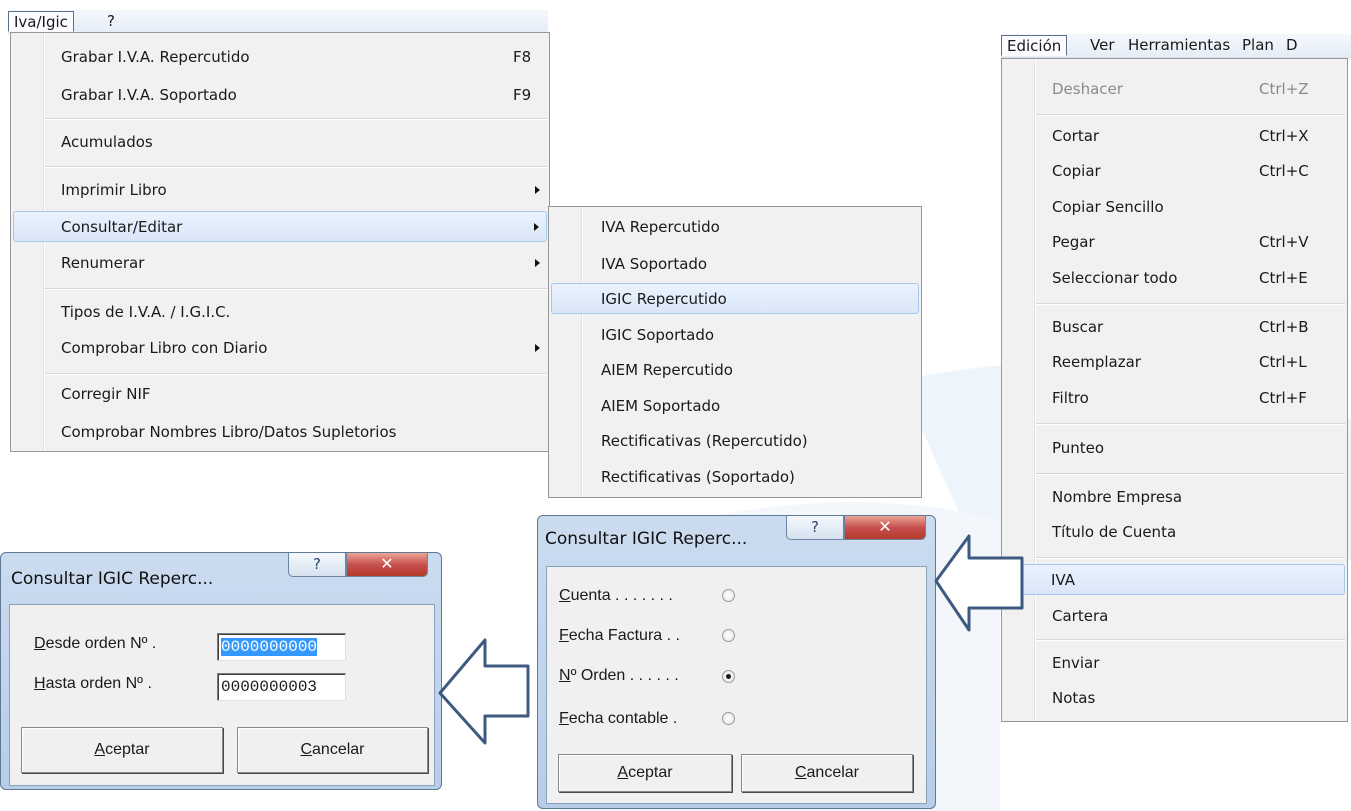  What do you see at coordinates (484, 691) in the screenshot?
I see `left-arrow-icon` at bounding box center [484, 691].